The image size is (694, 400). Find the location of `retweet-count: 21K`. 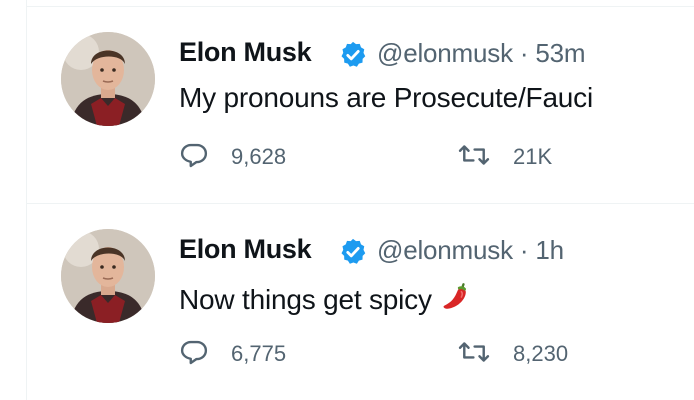

retweet-count: 21K is located at coordinates (533, 156).